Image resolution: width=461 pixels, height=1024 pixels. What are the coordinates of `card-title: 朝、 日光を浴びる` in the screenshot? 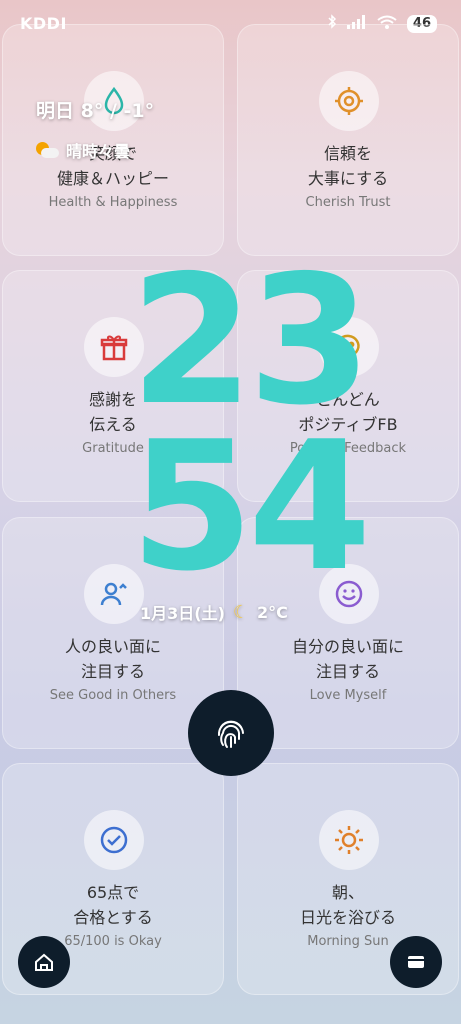 It's located at (347, 905).